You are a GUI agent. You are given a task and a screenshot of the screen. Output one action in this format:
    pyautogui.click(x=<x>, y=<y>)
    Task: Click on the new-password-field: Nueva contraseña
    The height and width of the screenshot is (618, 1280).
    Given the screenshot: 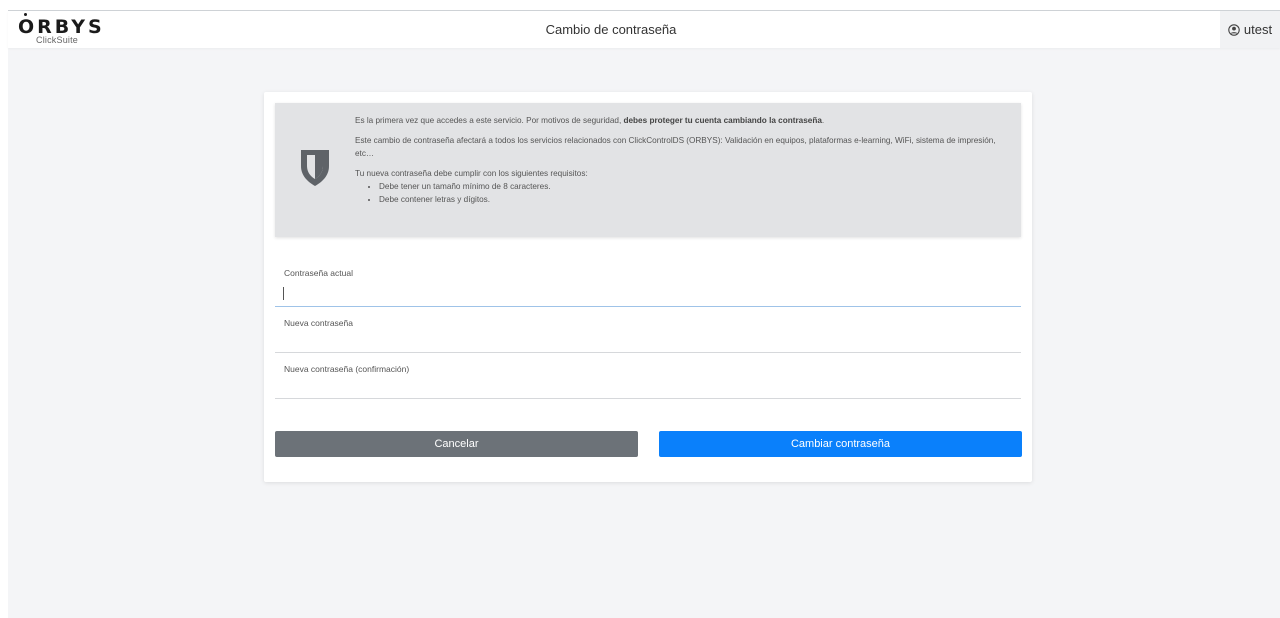 What is the action you would take?
    pyautogui.click(x=648, y=335)
    